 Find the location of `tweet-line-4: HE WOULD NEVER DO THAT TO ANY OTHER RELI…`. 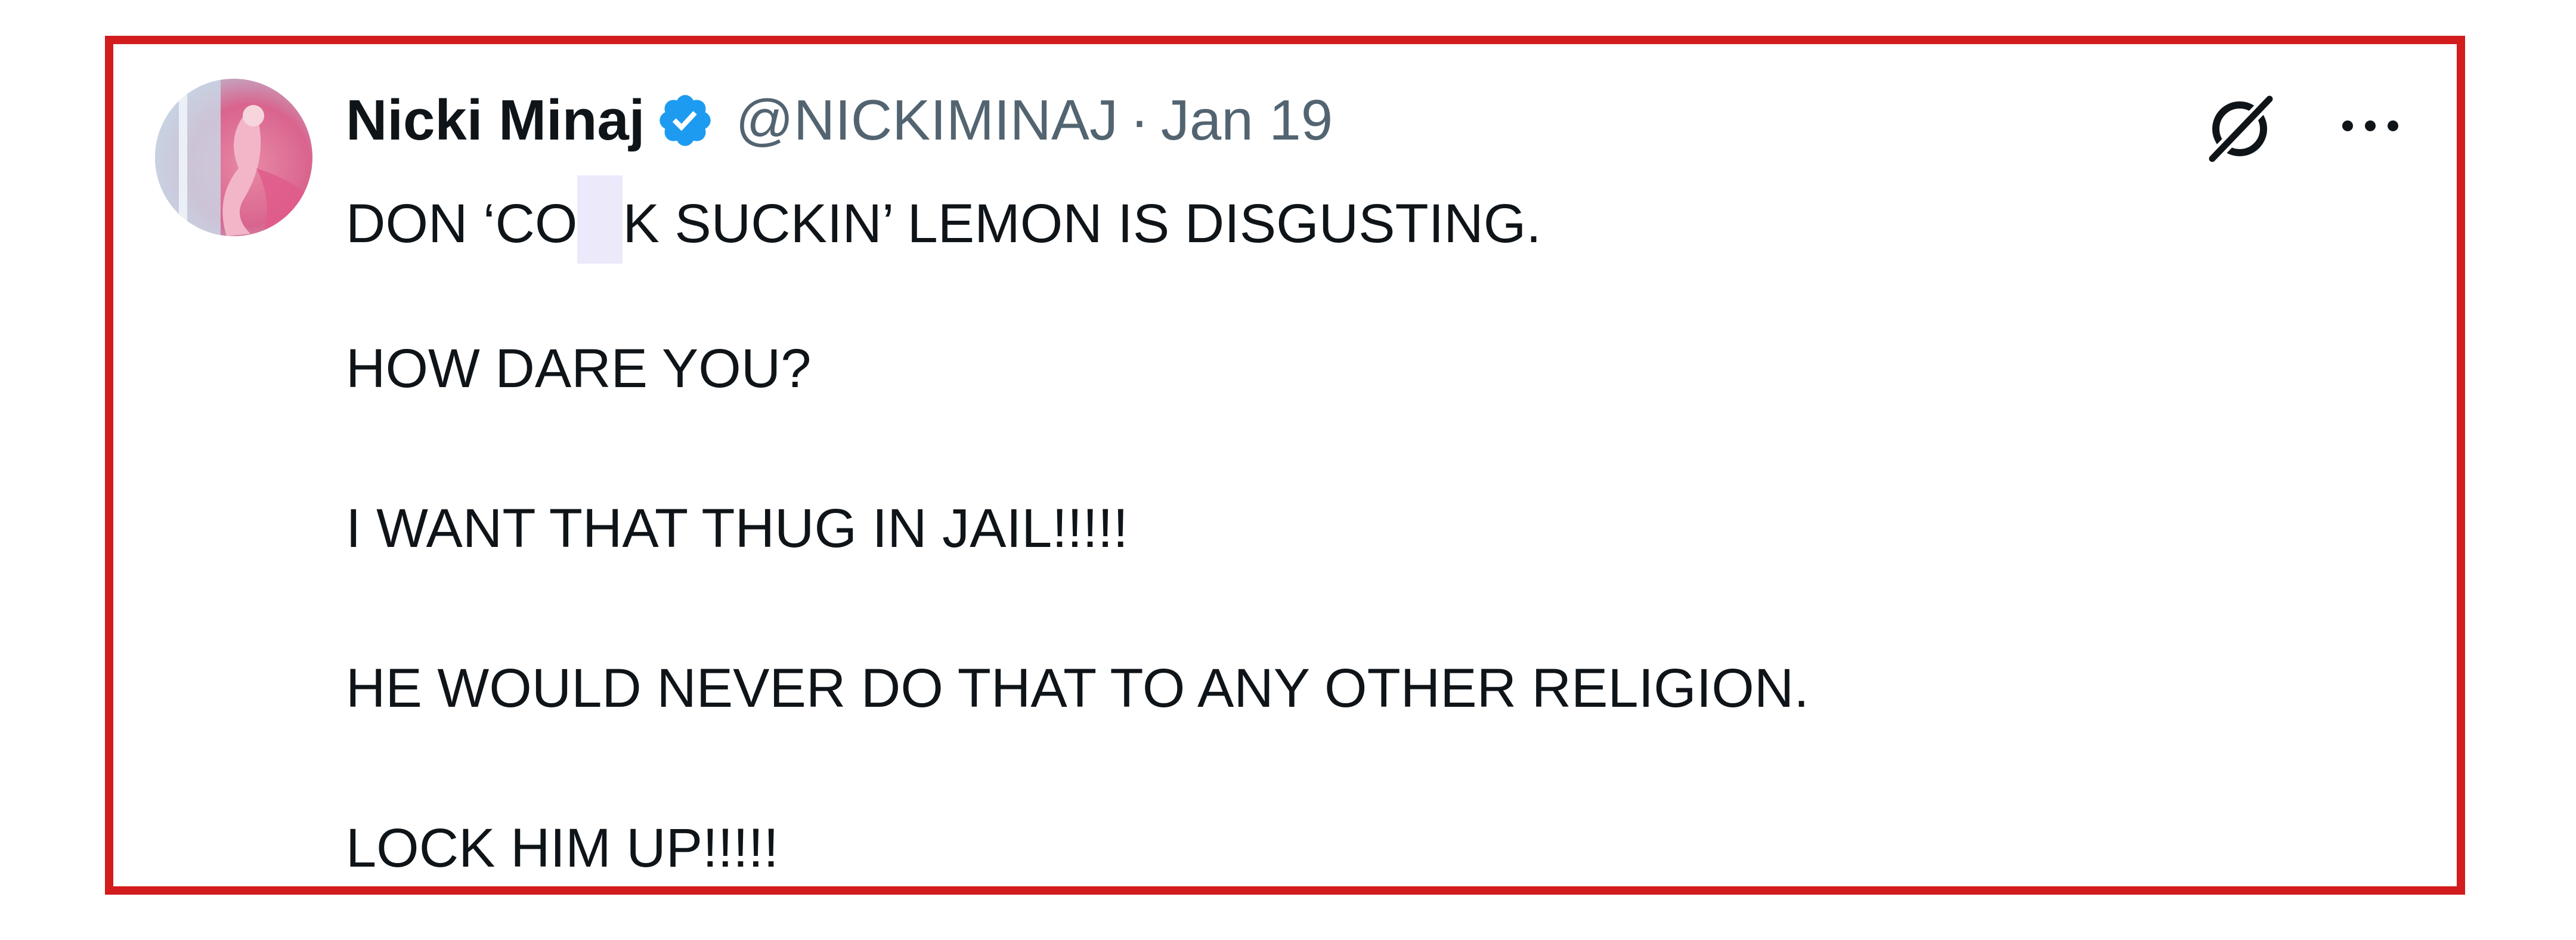

tweet-line-4: HE WOULD NEVER DO THAT TO ANY OTHER RELI… is located at coordinates (1077, 688).